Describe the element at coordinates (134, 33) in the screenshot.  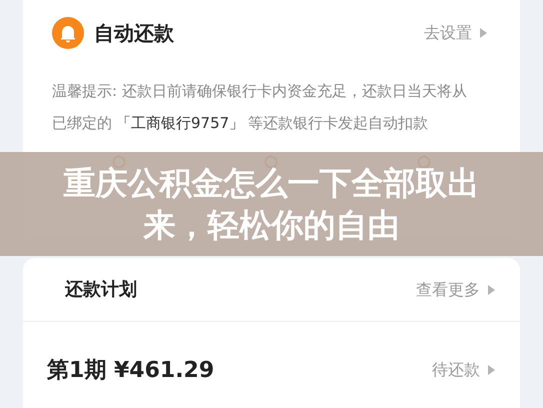
I see `section-title: 自动还款` at that location.